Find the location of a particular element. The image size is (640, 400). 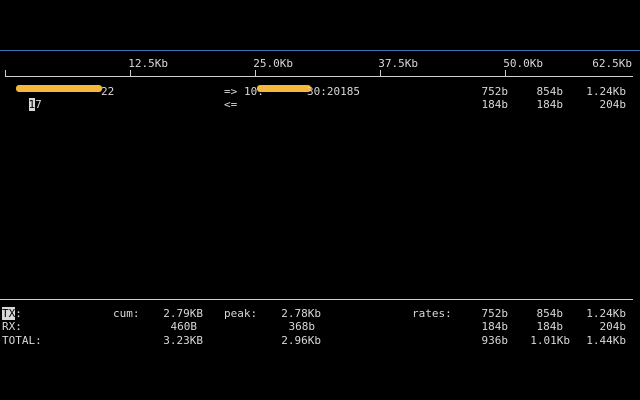

tx-peak-value: 2.78Kb is located at coordinates (301, 313).